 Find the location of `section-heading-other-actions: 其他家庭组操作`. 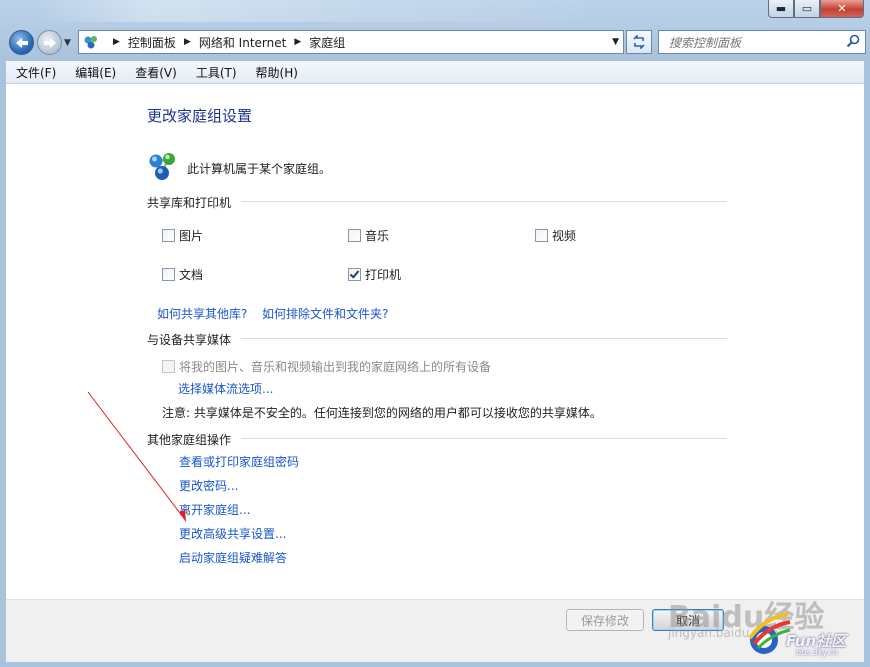

section-heading-other-actions: 其他家庭组操作 is located at coordinates (189, 440).